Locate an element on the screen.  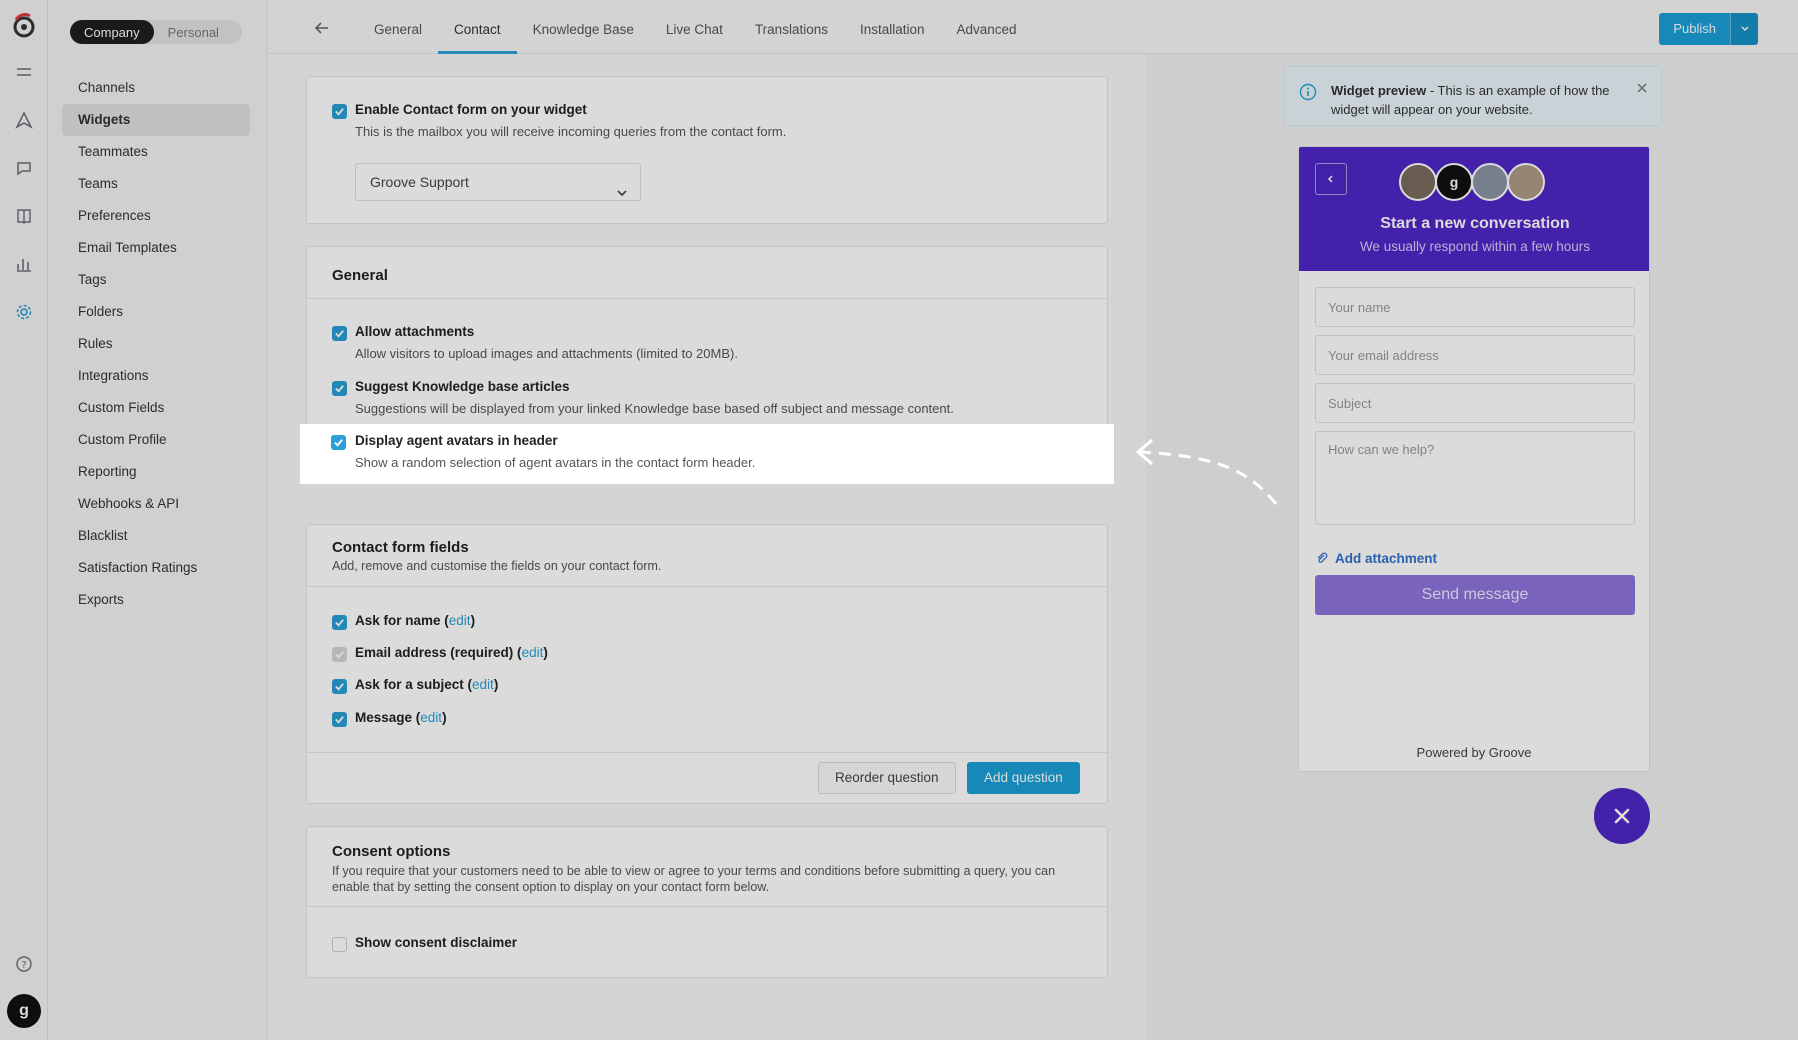
tab-advanced: Advanced is located at coordinates (987, 27).